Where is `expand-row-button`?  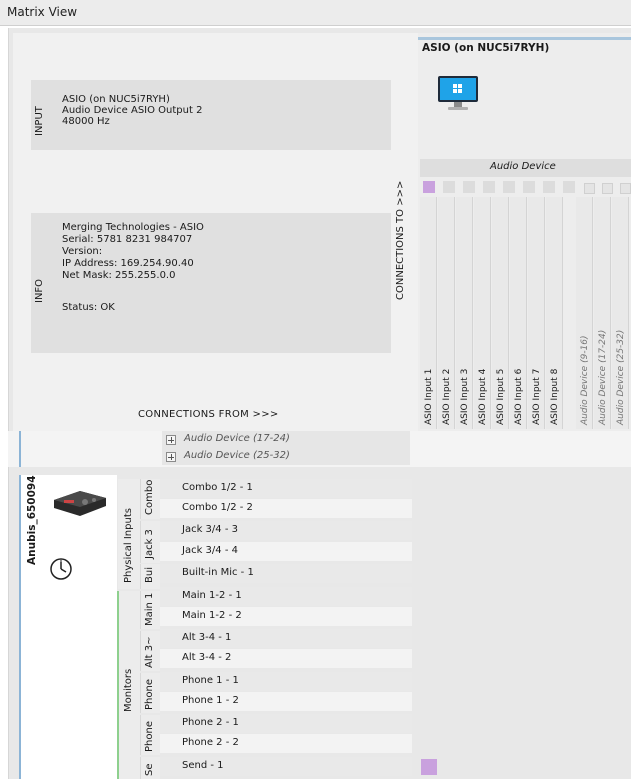 expand-row-button is located at coordinates (171, 440).